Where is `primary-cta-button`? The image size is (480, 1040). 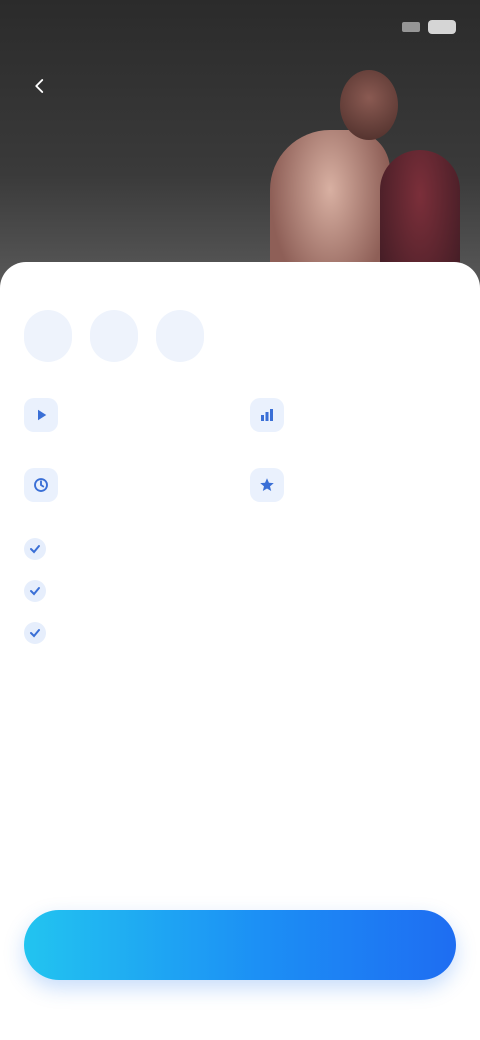
primary-cta-button is located at coordinates (240, 945).